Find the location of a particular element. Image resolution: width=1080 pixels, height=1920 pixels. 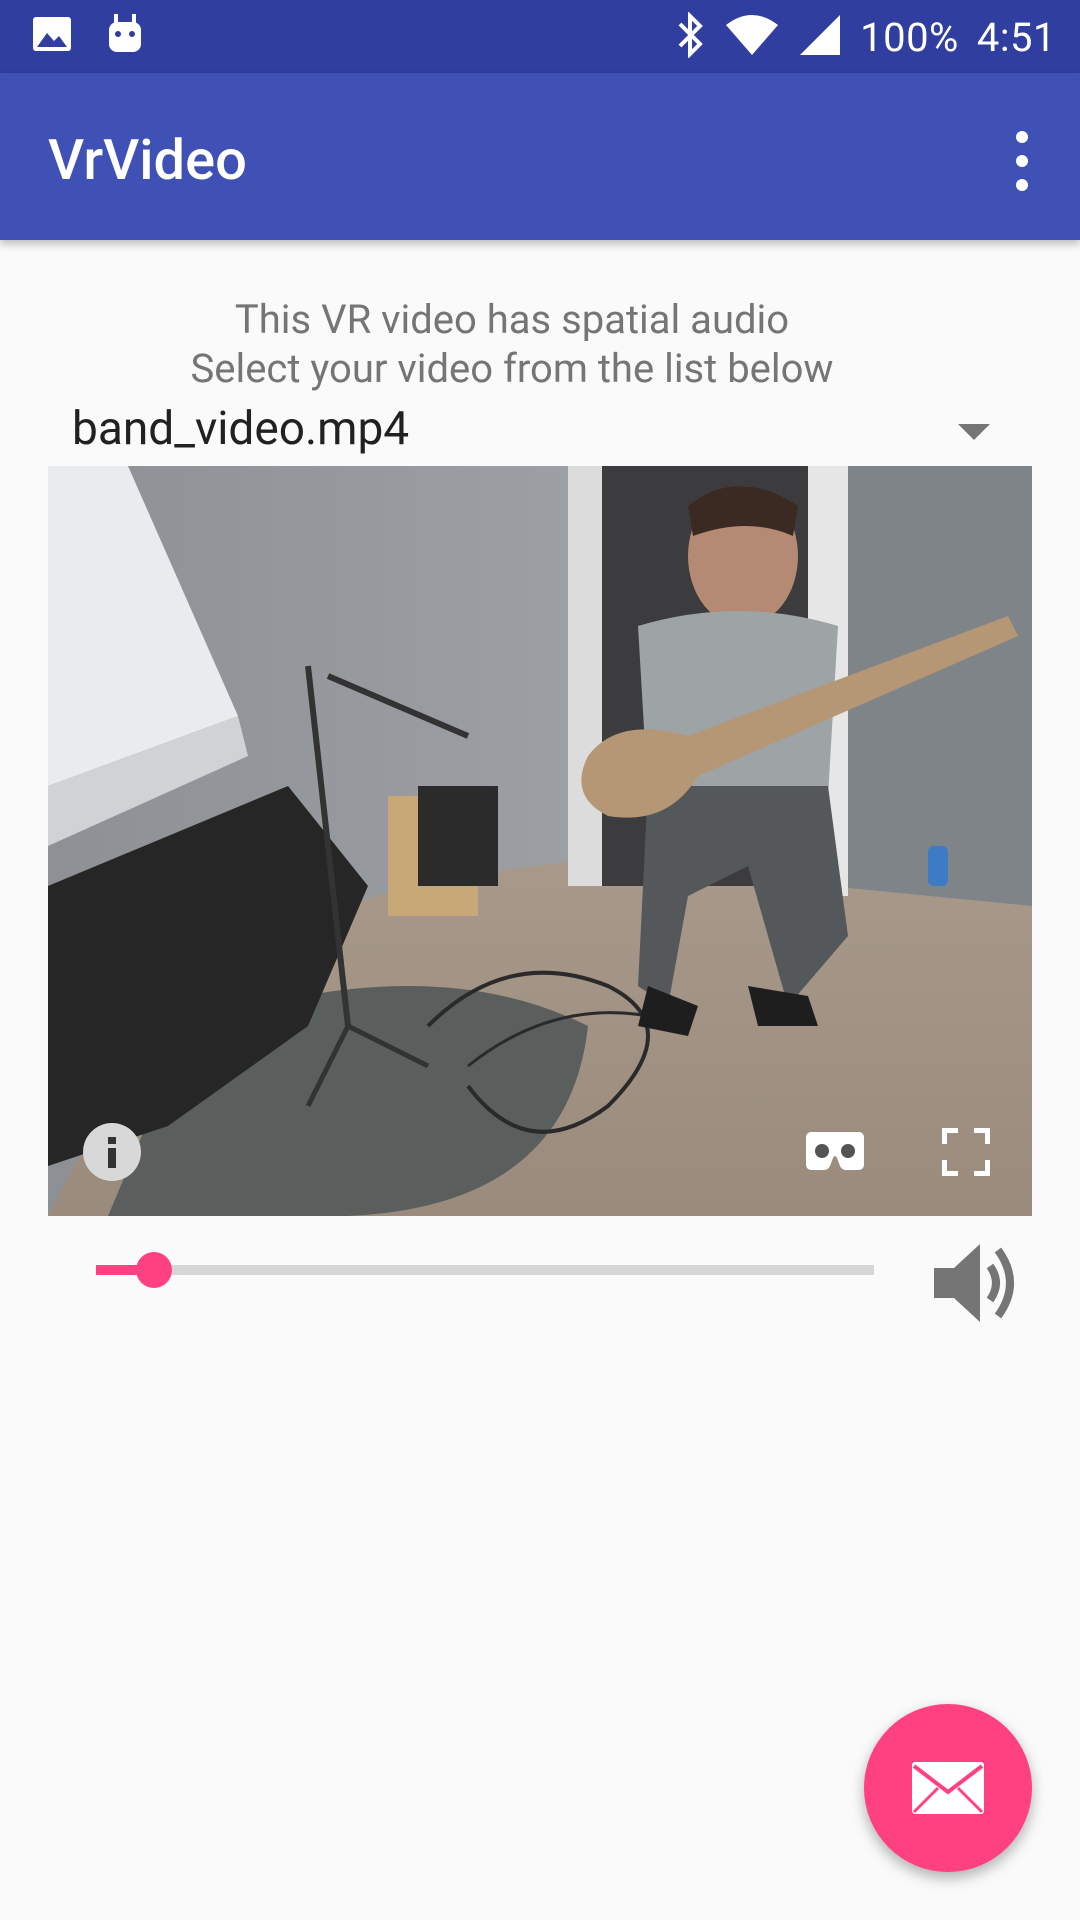

info-button is located at coordinates (112, 1154).